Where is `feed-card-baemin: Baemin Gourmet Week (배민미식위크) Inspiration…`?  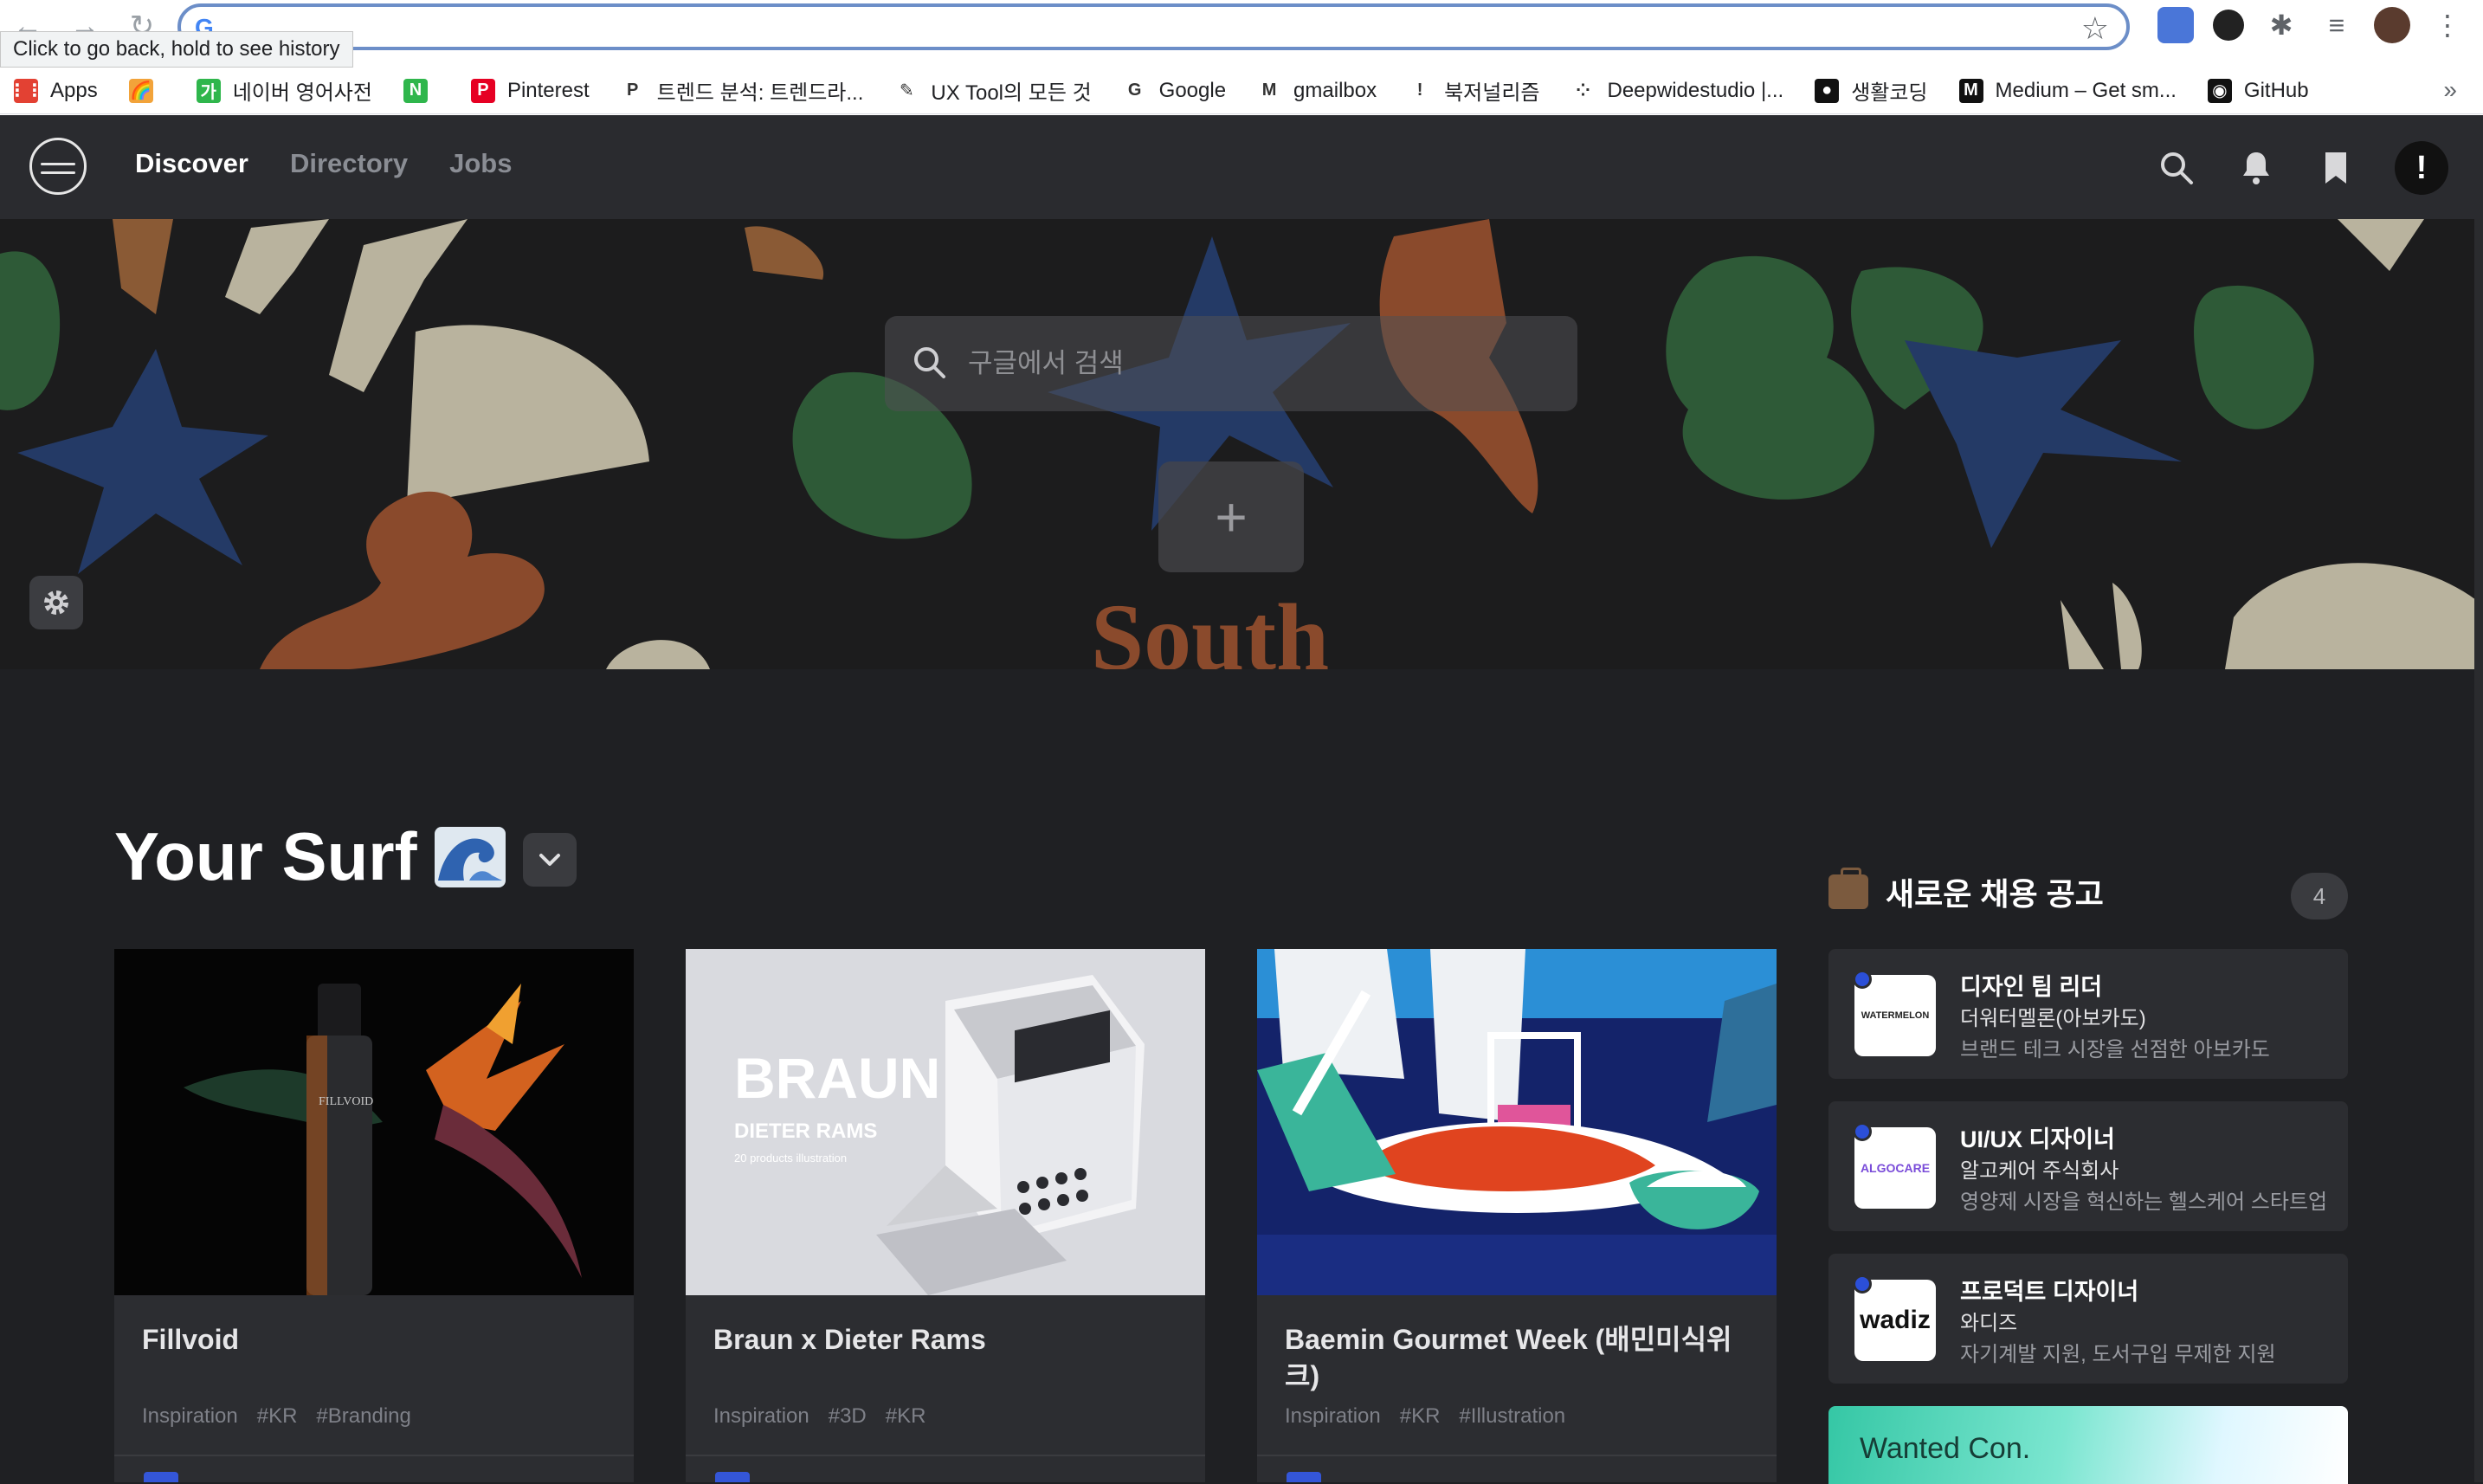 feed-card-baemin: Baemin Gourmet Week (배민미식위크) Inspiration… is located at coordinates (1517, 1215).